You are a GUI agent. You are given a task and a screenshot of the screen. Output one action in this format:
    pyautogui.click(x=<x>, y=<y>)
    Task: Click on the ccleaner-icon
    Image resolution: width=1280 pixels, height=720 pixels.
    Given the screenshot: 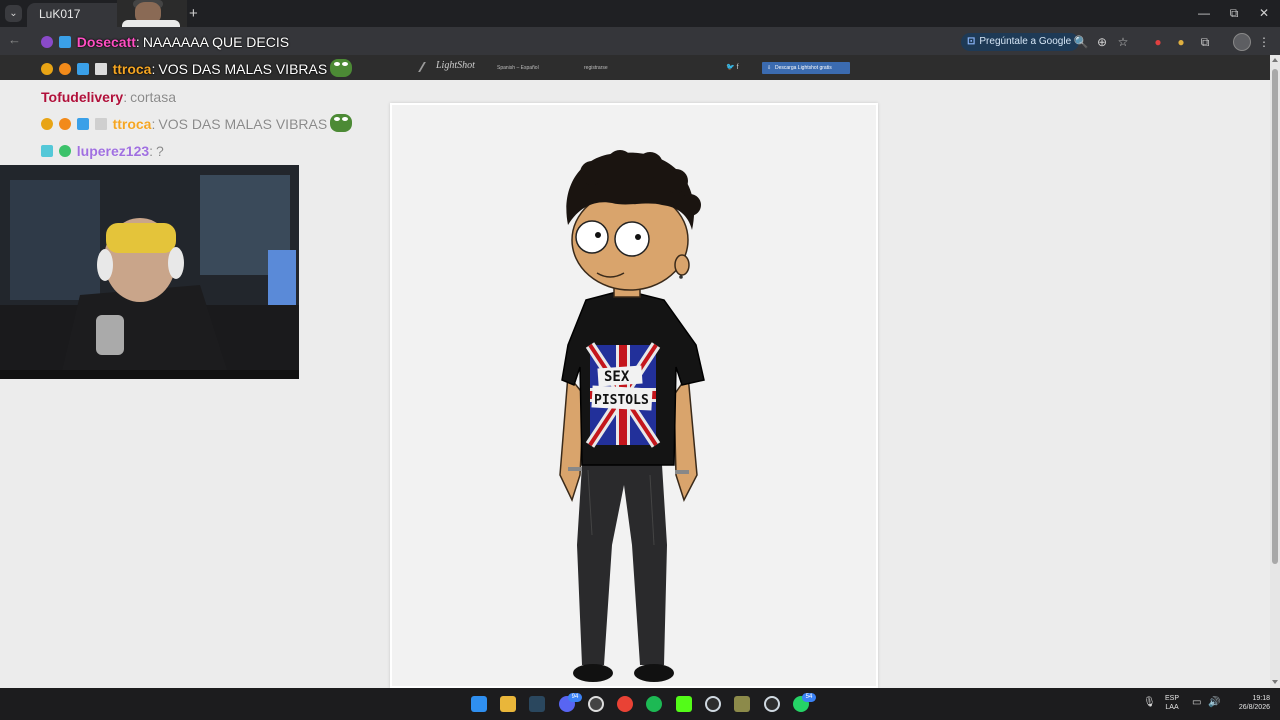 What is the action you would take?
    pyautogui.click(x=713, y=704)
    